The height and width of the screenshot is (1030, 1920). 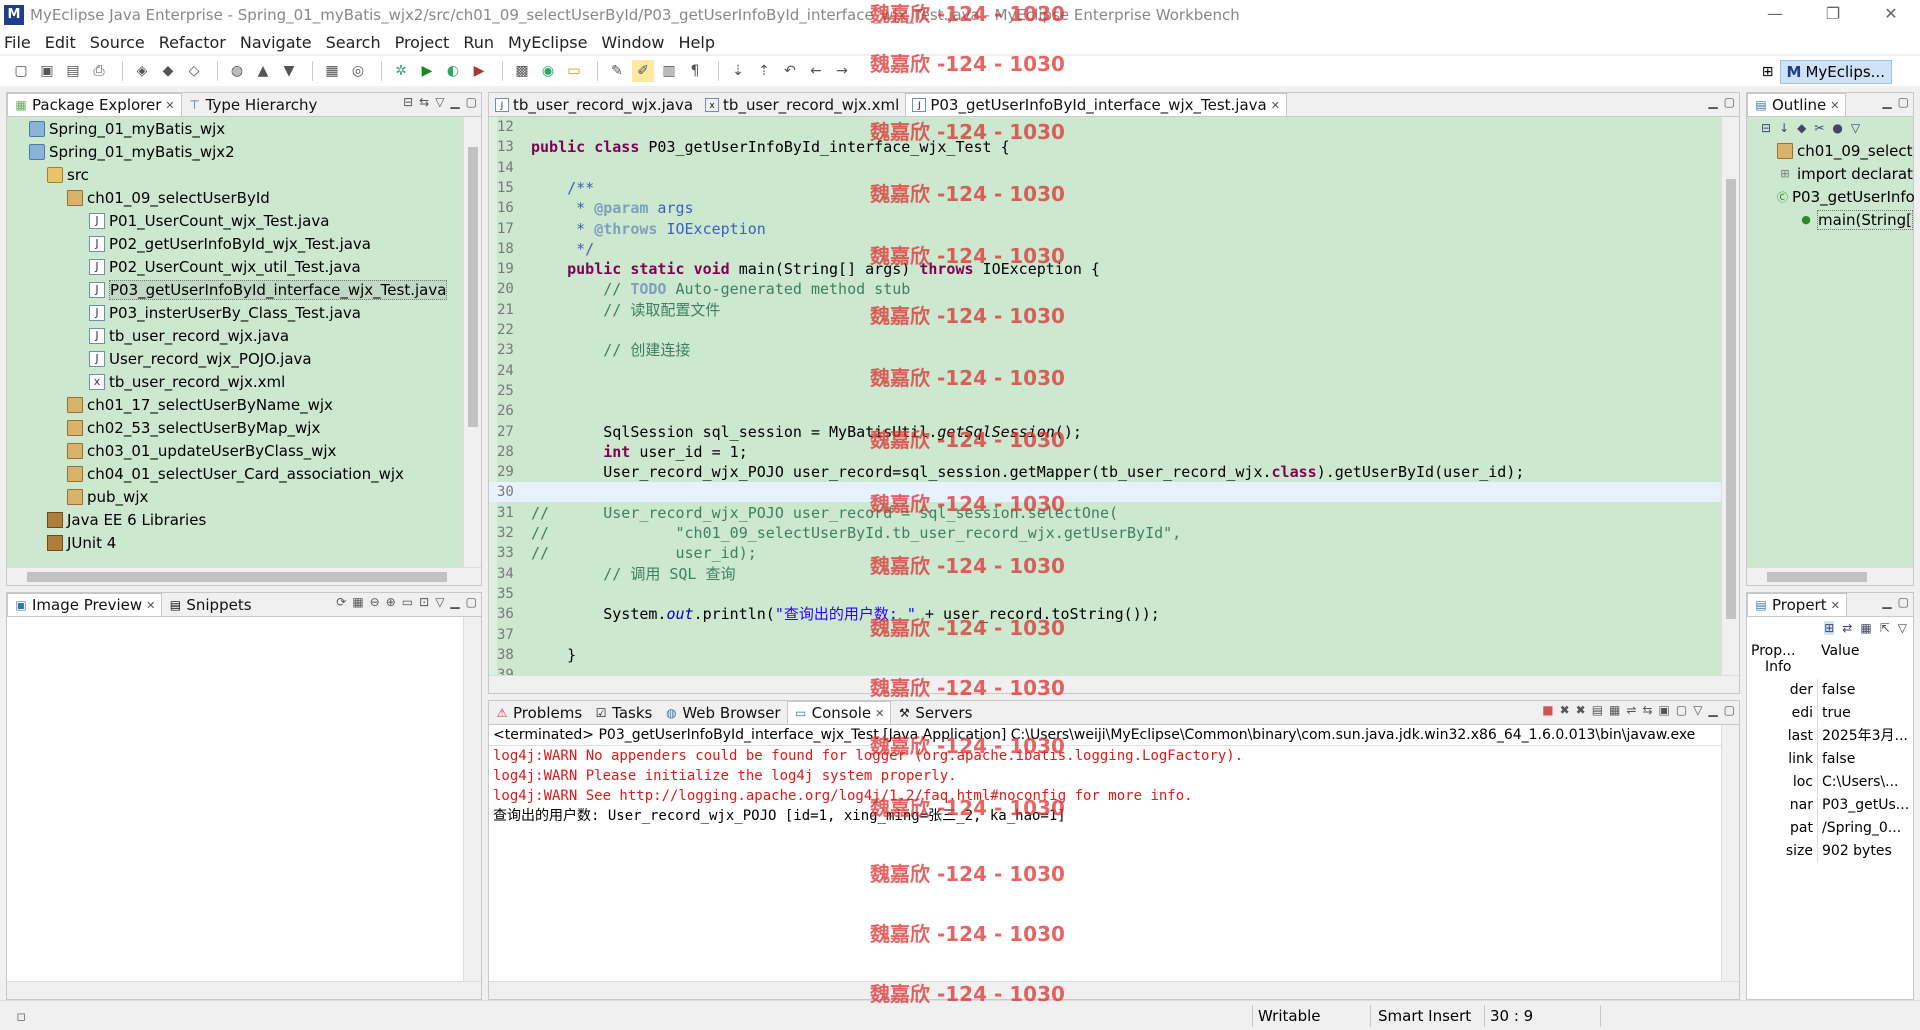 What do you see at coordinates (1105, 229) in the screenshot?
I see `code-line: 17 * @throws IOException` at bounding box center [1105, 229].